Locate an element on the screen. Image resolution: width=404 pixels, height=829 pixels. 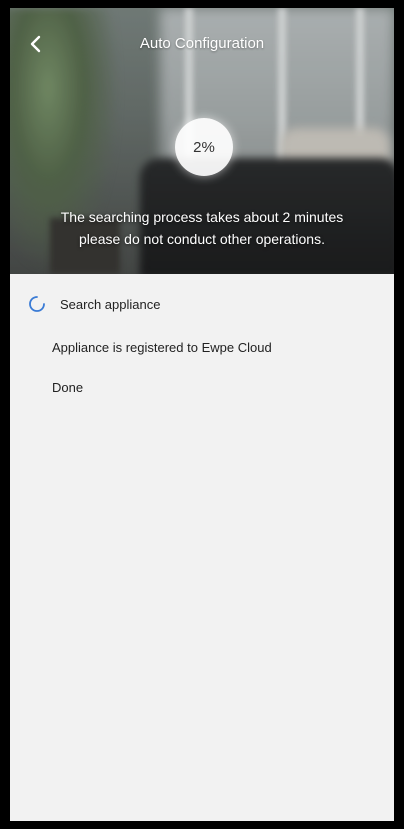
step-done: Done is located at coordinates (68, 387).